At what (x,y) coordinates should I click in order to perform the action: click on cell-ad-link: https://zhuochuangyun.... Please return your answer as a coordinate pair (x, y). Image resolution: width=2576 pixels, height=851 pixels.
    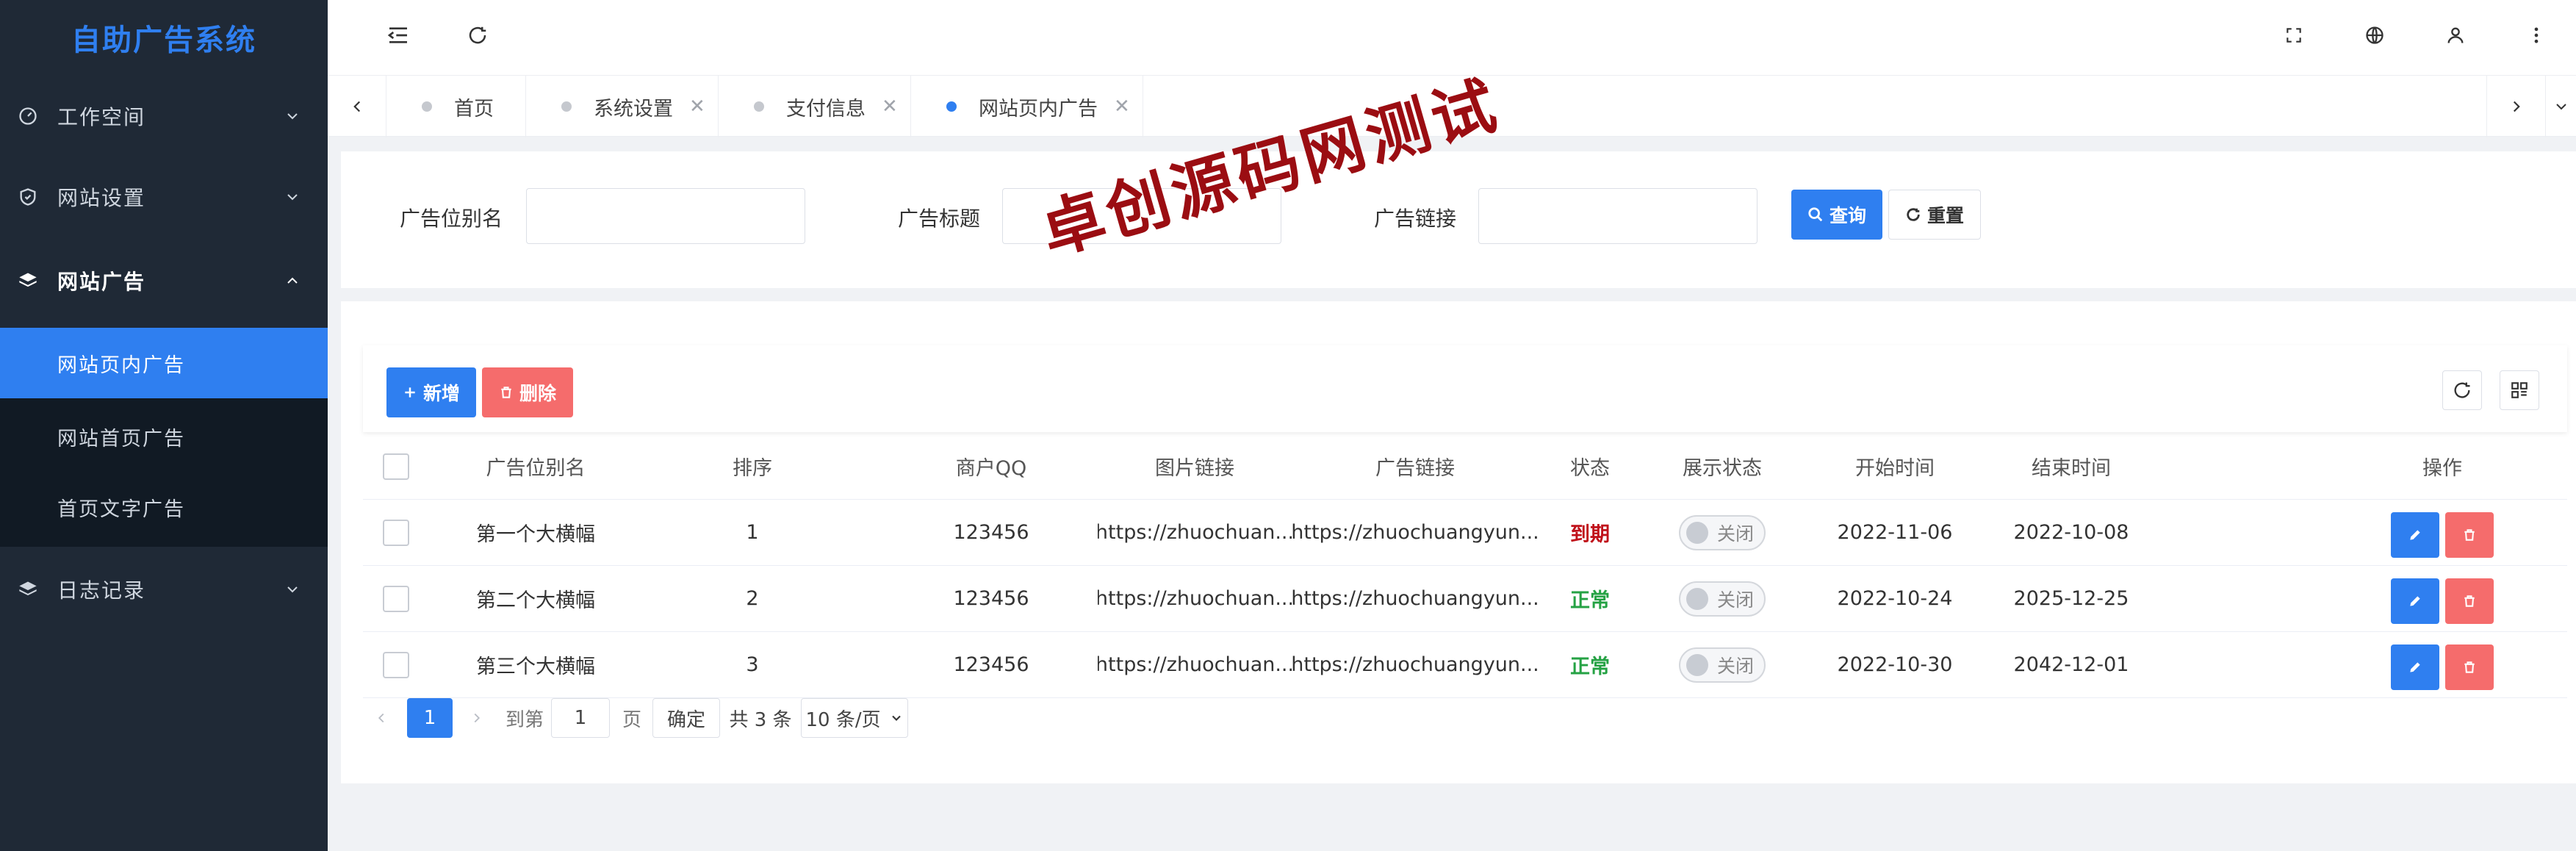
    Looking at the image, I should click on (1415, 665).